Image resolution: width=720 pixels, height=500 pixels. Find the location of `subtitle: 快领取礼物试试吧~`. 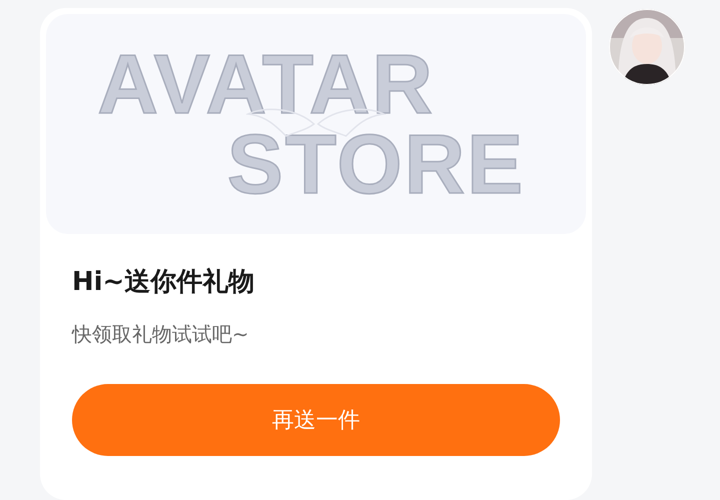

subtitle: 快领取礼物试试吧~ is located at coordinates (161, 334).